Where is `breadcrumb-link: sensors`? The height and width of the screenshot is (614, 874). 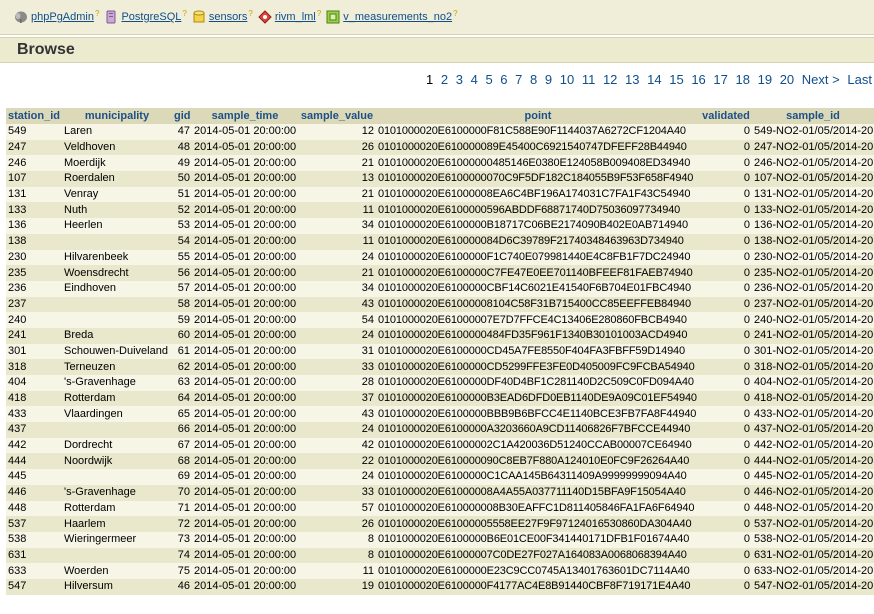
breadcrumb-link: sensors is located at coordinates (228, 17).